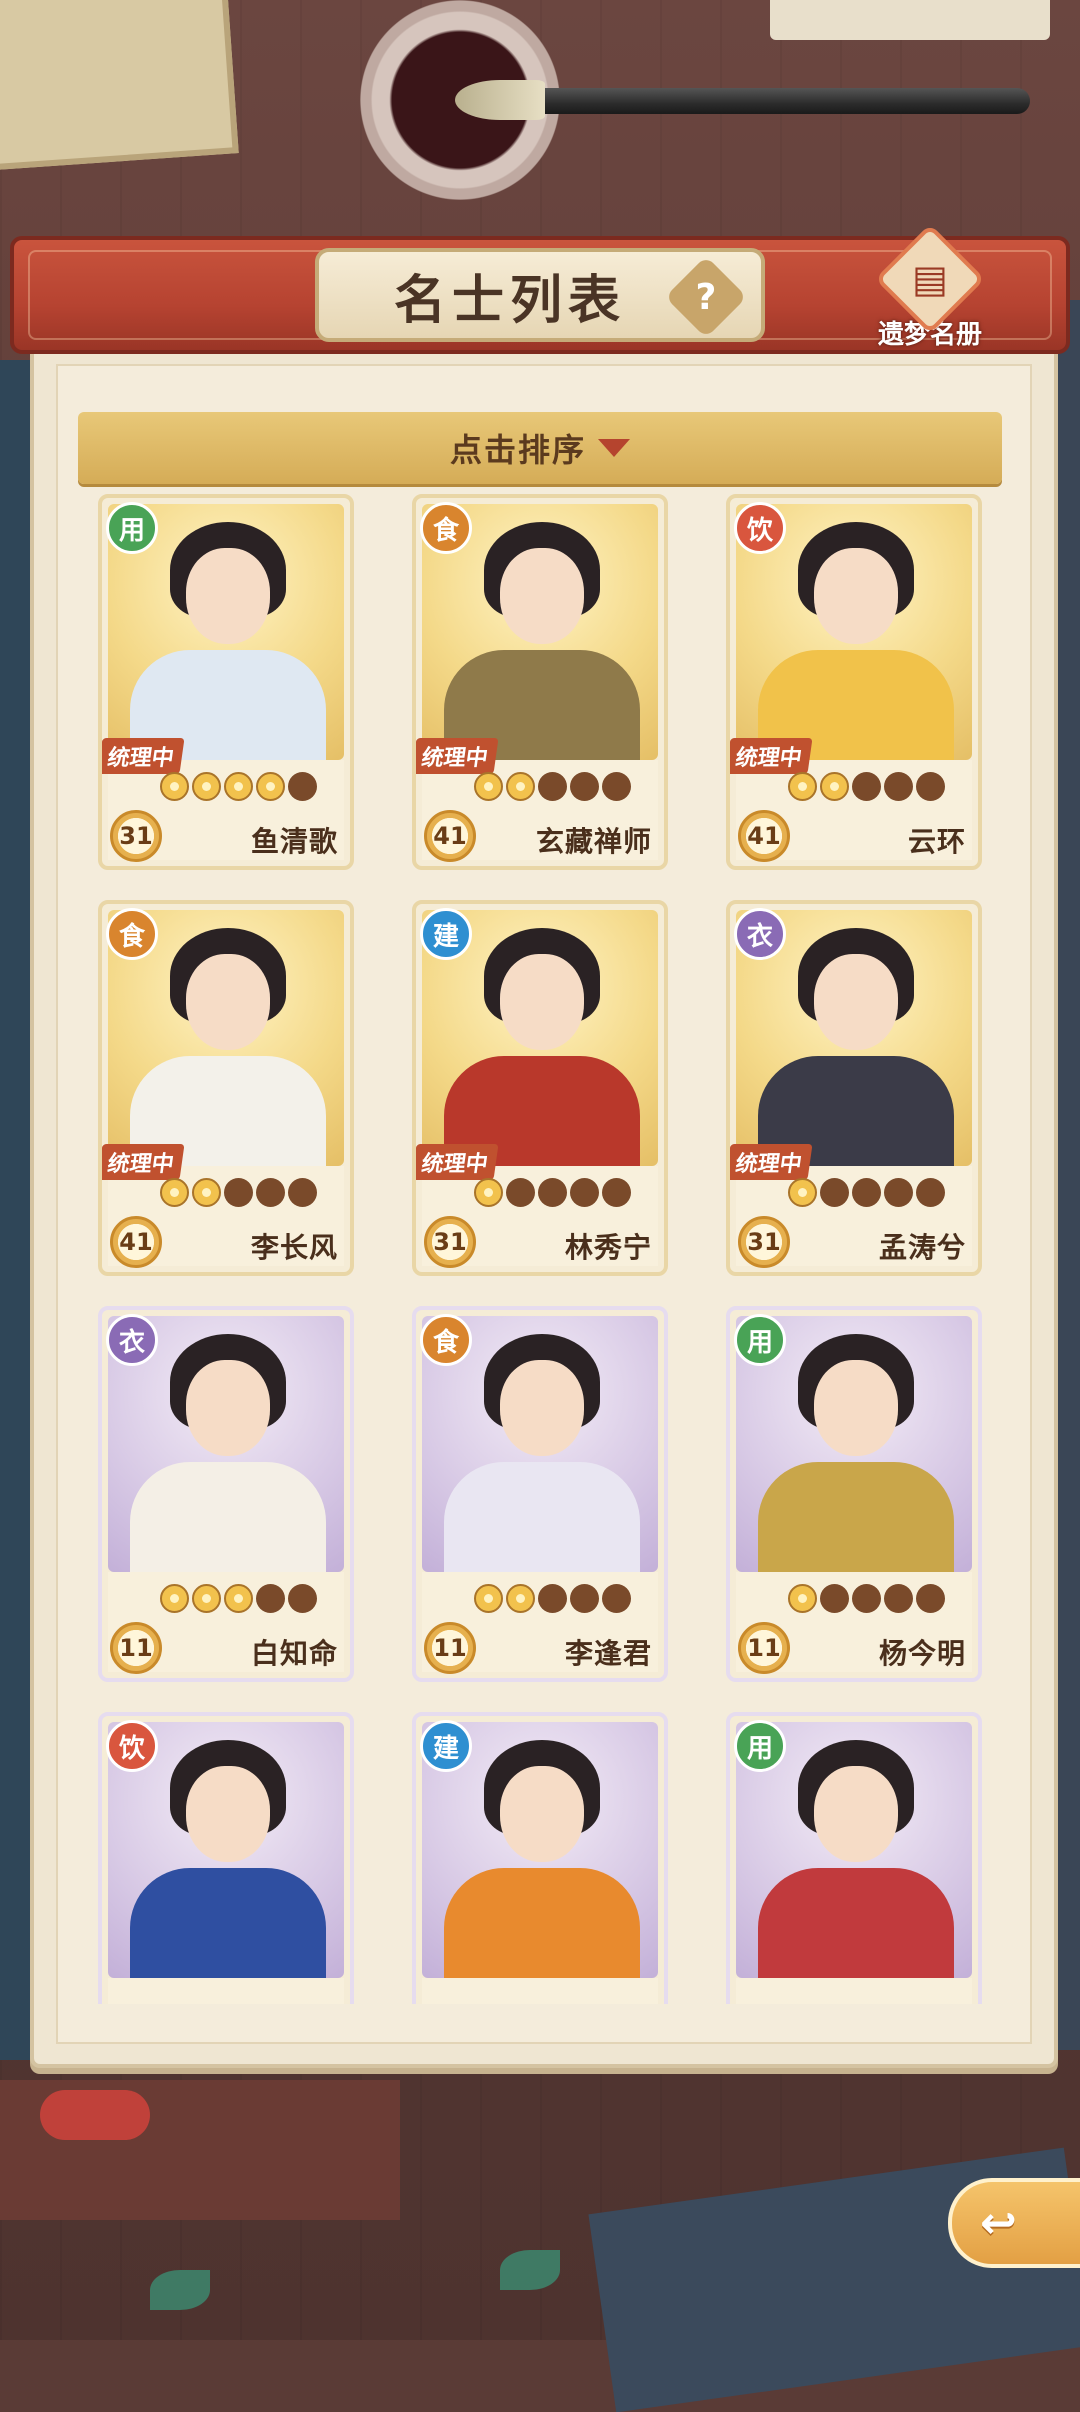 The image size is (1080, 2412). Describe the element at coordinates (608, 1247) in the screenshot. I see `character-name: 林秀宁` at that location.